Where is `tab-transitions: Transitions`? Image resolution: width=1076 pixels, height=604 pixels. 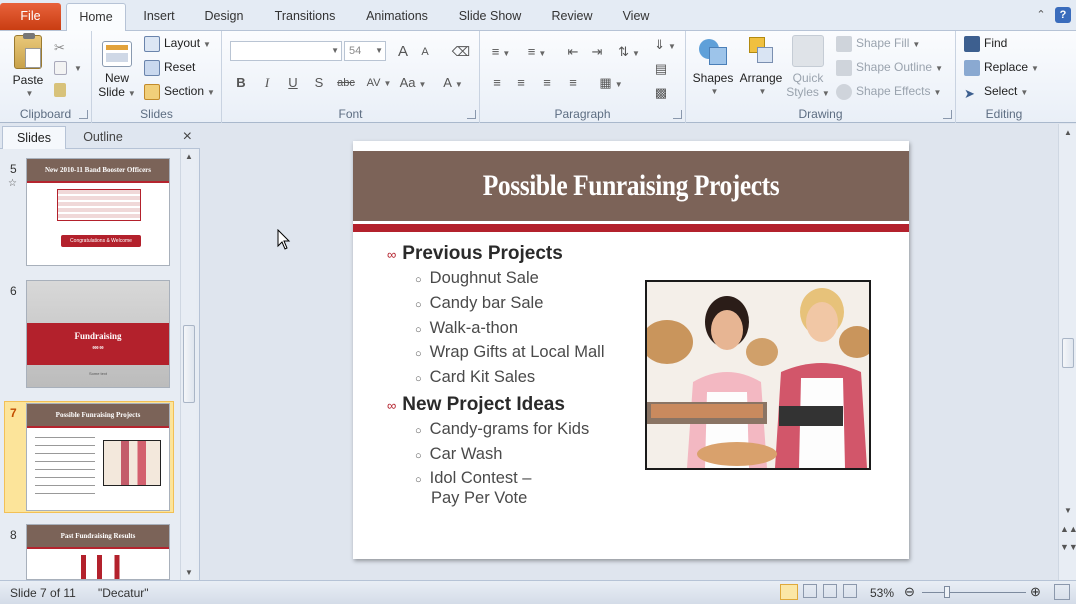 tab-transitions: Transitions is located at coordinates (305, 17).